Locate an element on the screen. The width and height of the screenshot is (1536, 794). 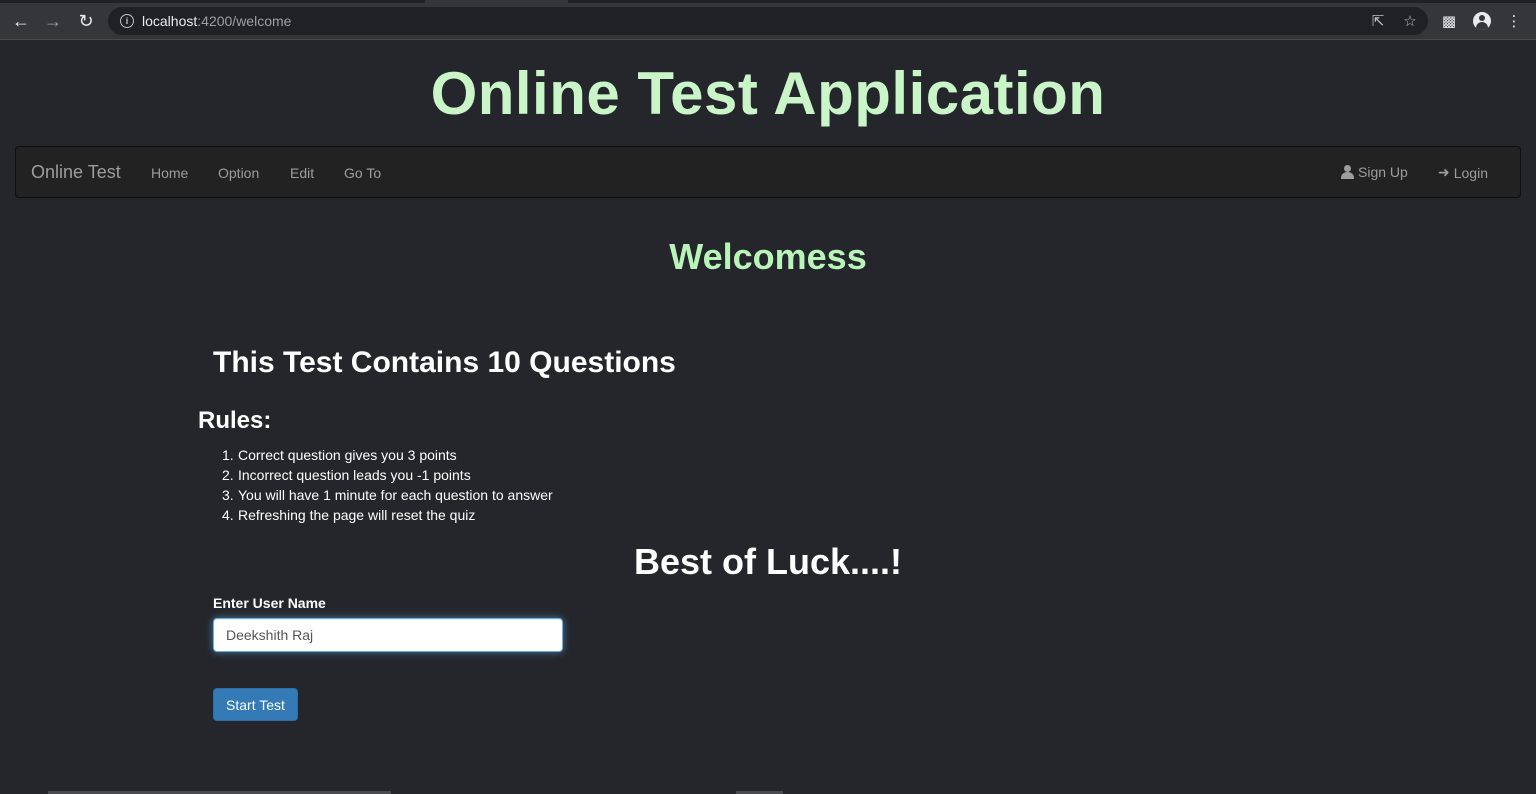
rule-text: Incorrect question leads you -1 points is located at coordinates (354, 475).